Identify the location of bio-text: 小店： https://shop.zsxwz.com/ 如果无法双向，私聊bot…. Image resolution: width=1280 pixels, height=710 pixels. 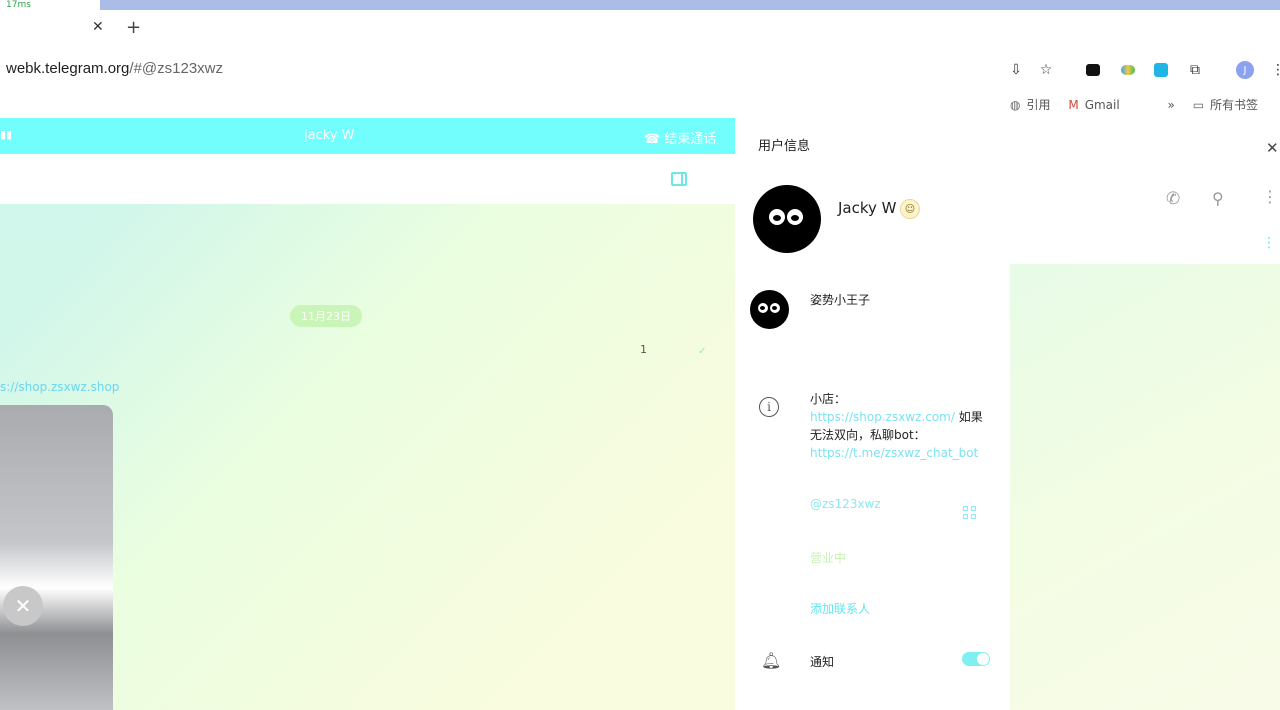
(900, 426).